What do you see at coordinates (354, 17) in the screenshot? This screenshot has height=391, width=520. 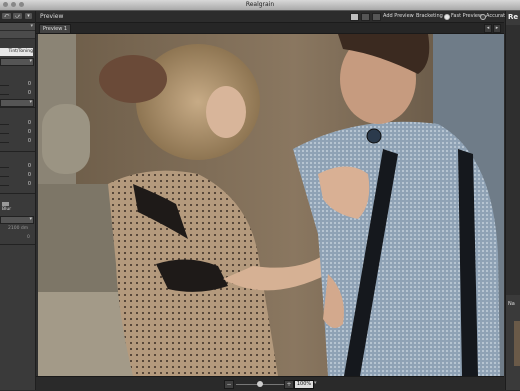 I see `single-view-button` at bounding box center [354, 17].